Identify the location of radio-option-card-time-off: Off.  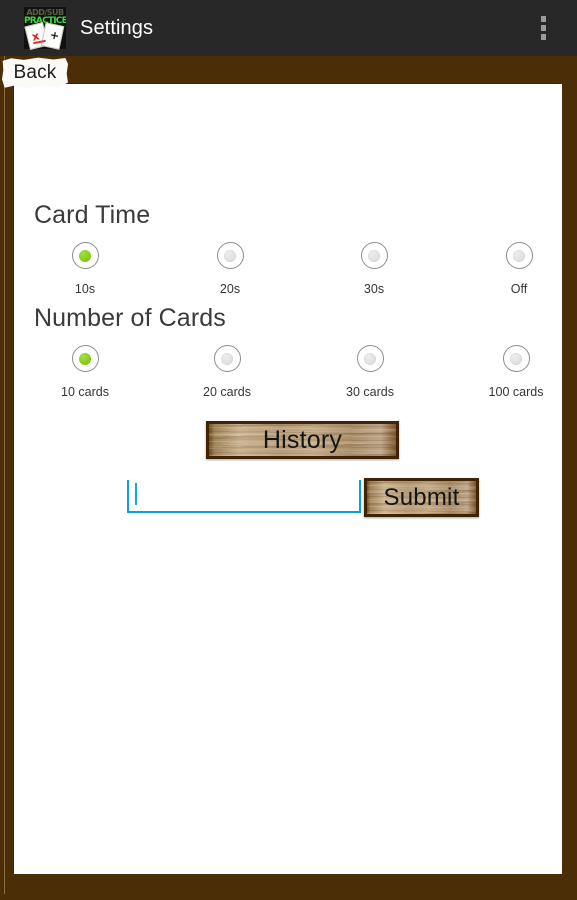
(519, 269).